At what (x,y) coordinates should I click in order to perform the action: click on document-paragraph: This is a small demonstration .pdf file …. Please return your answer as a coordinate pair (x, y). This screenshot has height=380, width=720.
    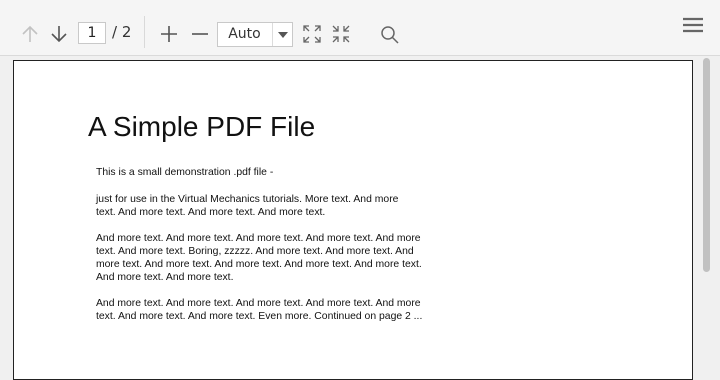
    Looking at the image, I should click on (185, 172).